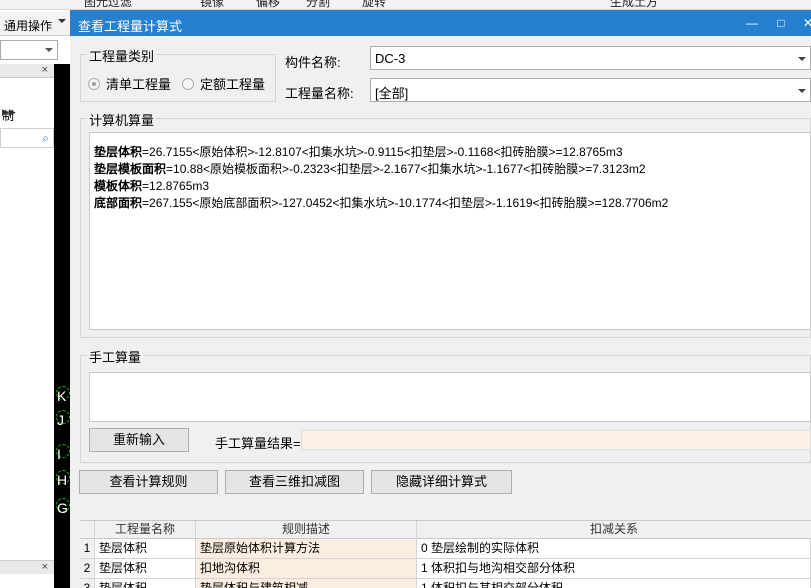  What do you see at coordinates (145, 530) in the screenshot?
I see `header-quantity-name: 工程量名称` at bounding box center [145, 530].